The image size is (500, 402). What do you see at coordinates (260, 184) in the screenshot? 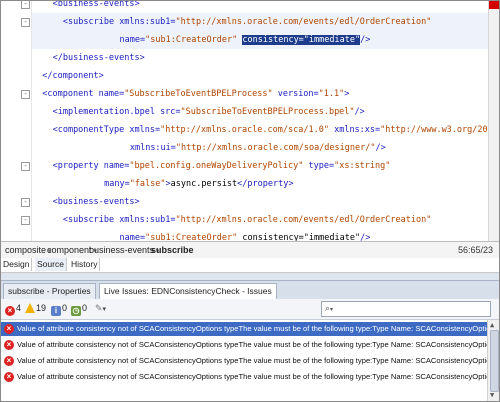
I see `code-line: many="false">async.persist</property>` at bounding box center [260, 184].